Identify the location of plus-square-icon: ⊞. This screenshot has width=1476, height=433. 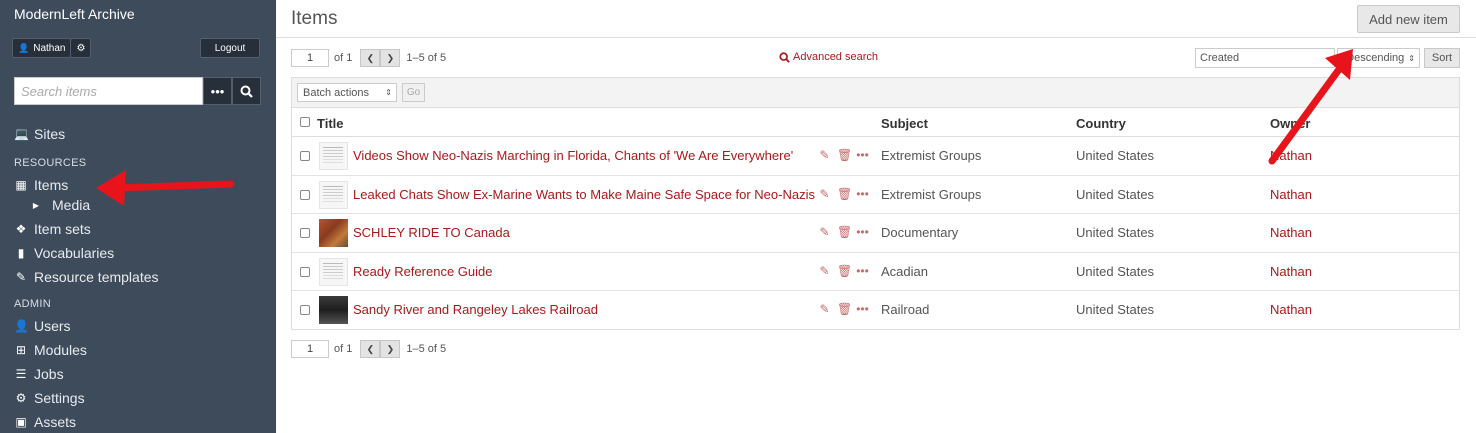
(21, 350).